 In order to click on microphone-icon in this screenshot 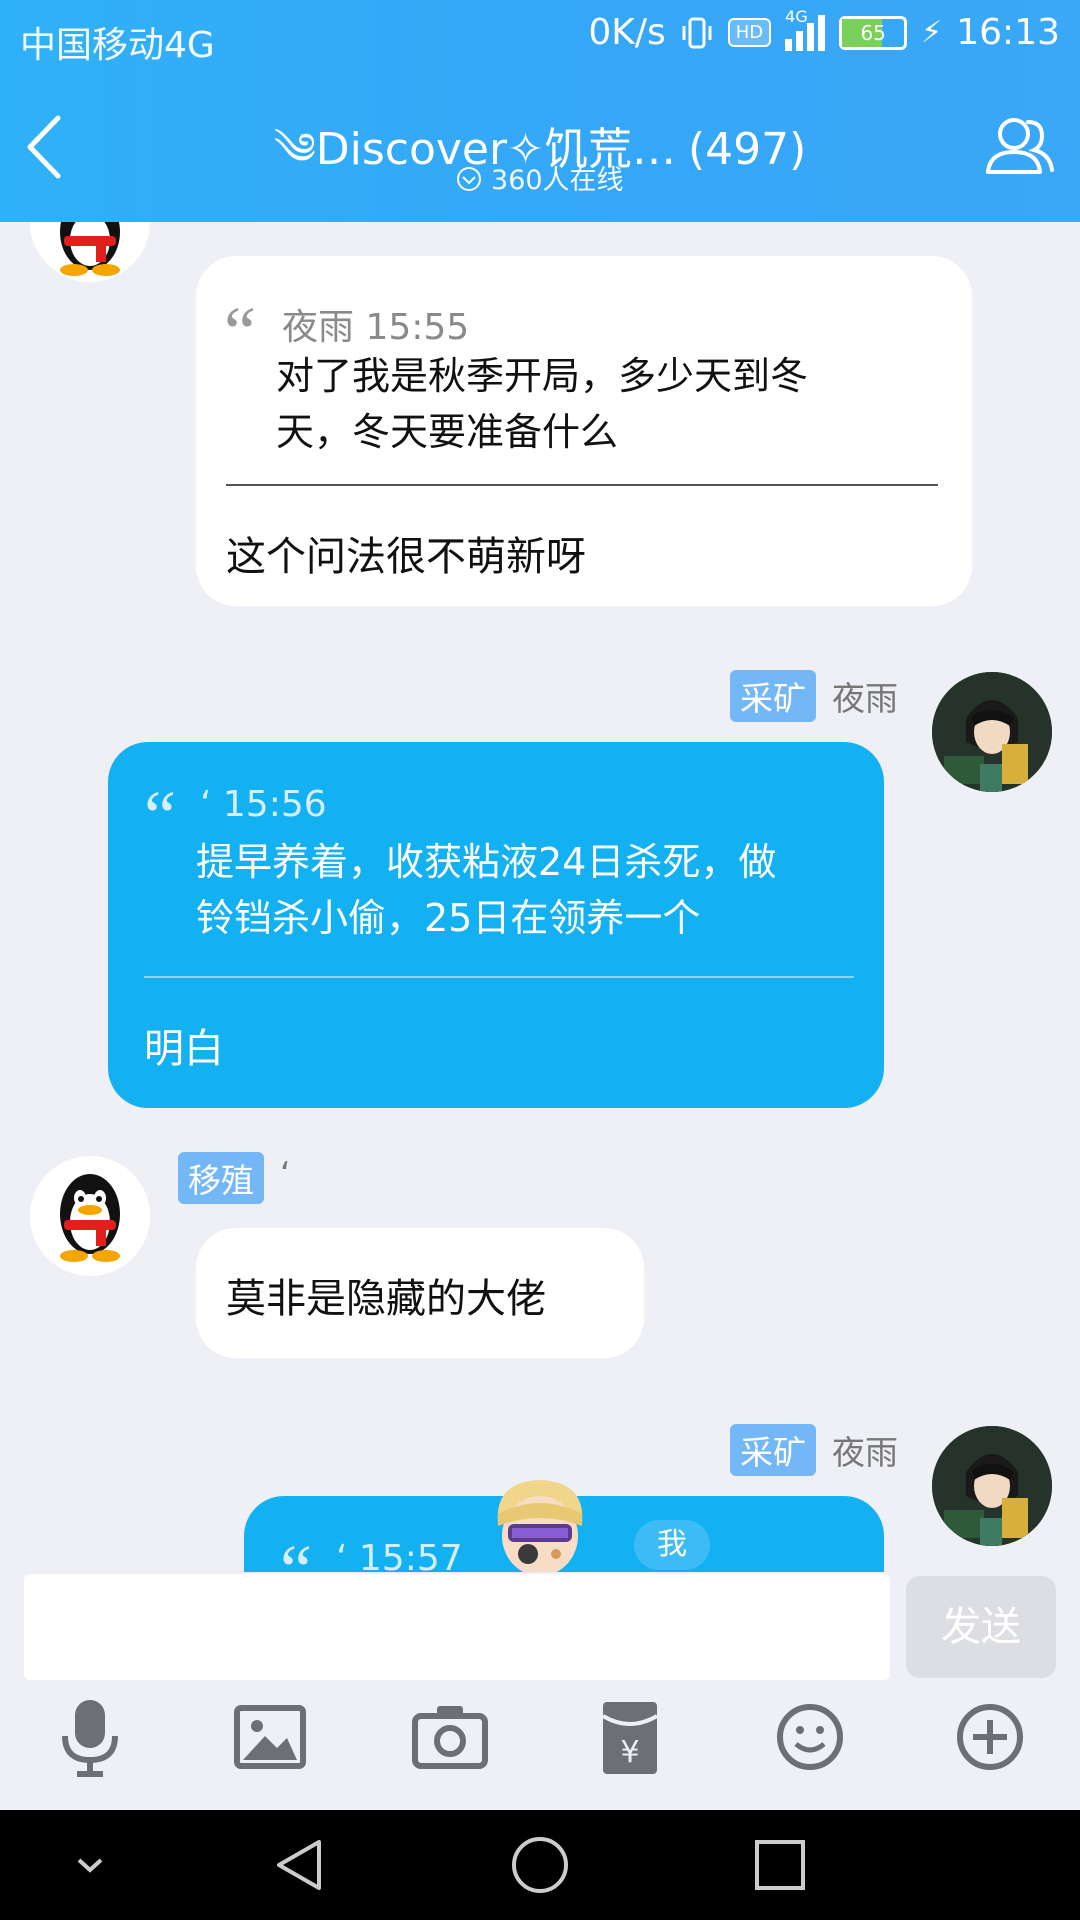, I will do `click(90, 1737)`.